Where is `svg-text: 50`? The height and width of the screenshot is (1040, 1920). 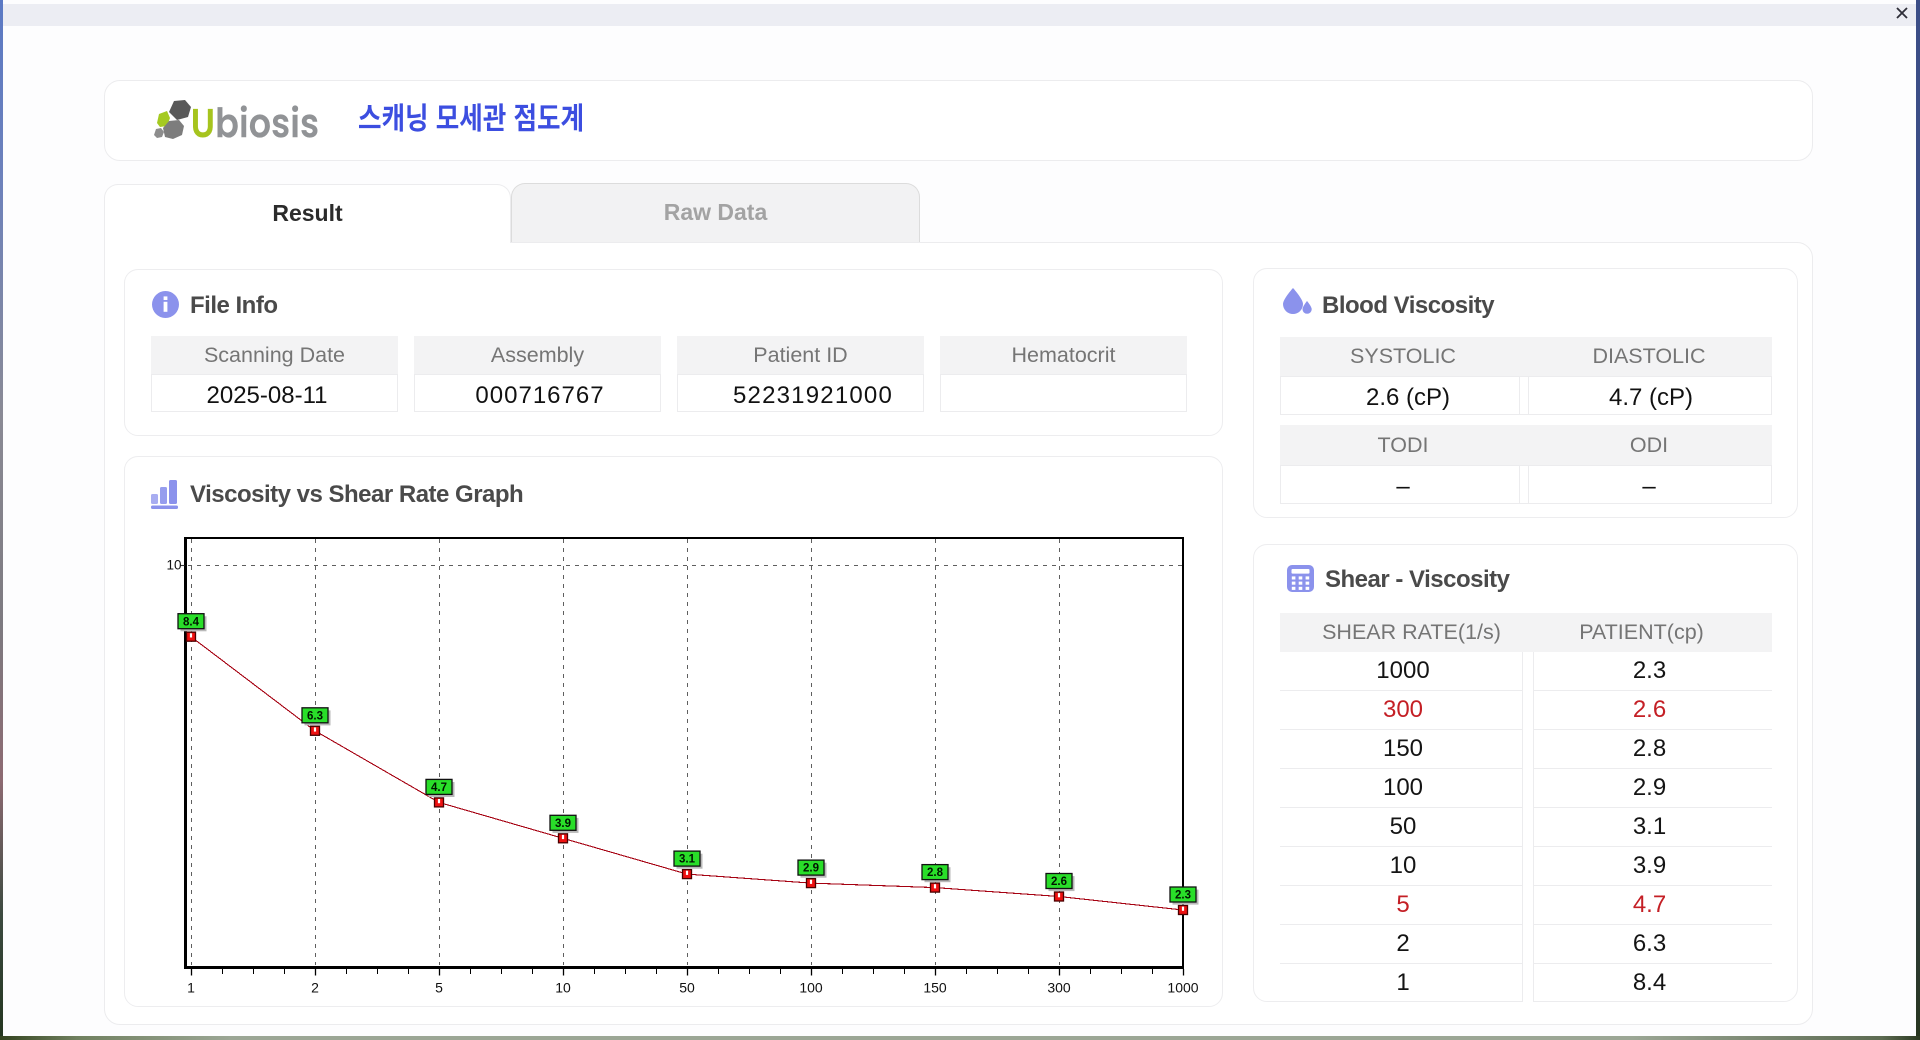 svg-text: 50 is located at coordinates (687, 988).